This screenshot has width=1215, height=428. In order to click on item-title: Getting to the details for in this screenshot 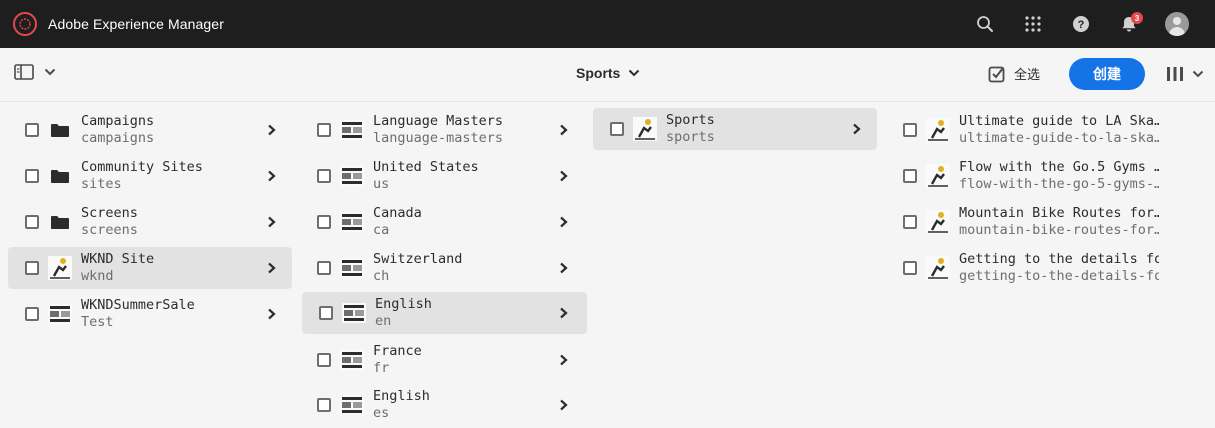, I will do `click(1059, 259)`.